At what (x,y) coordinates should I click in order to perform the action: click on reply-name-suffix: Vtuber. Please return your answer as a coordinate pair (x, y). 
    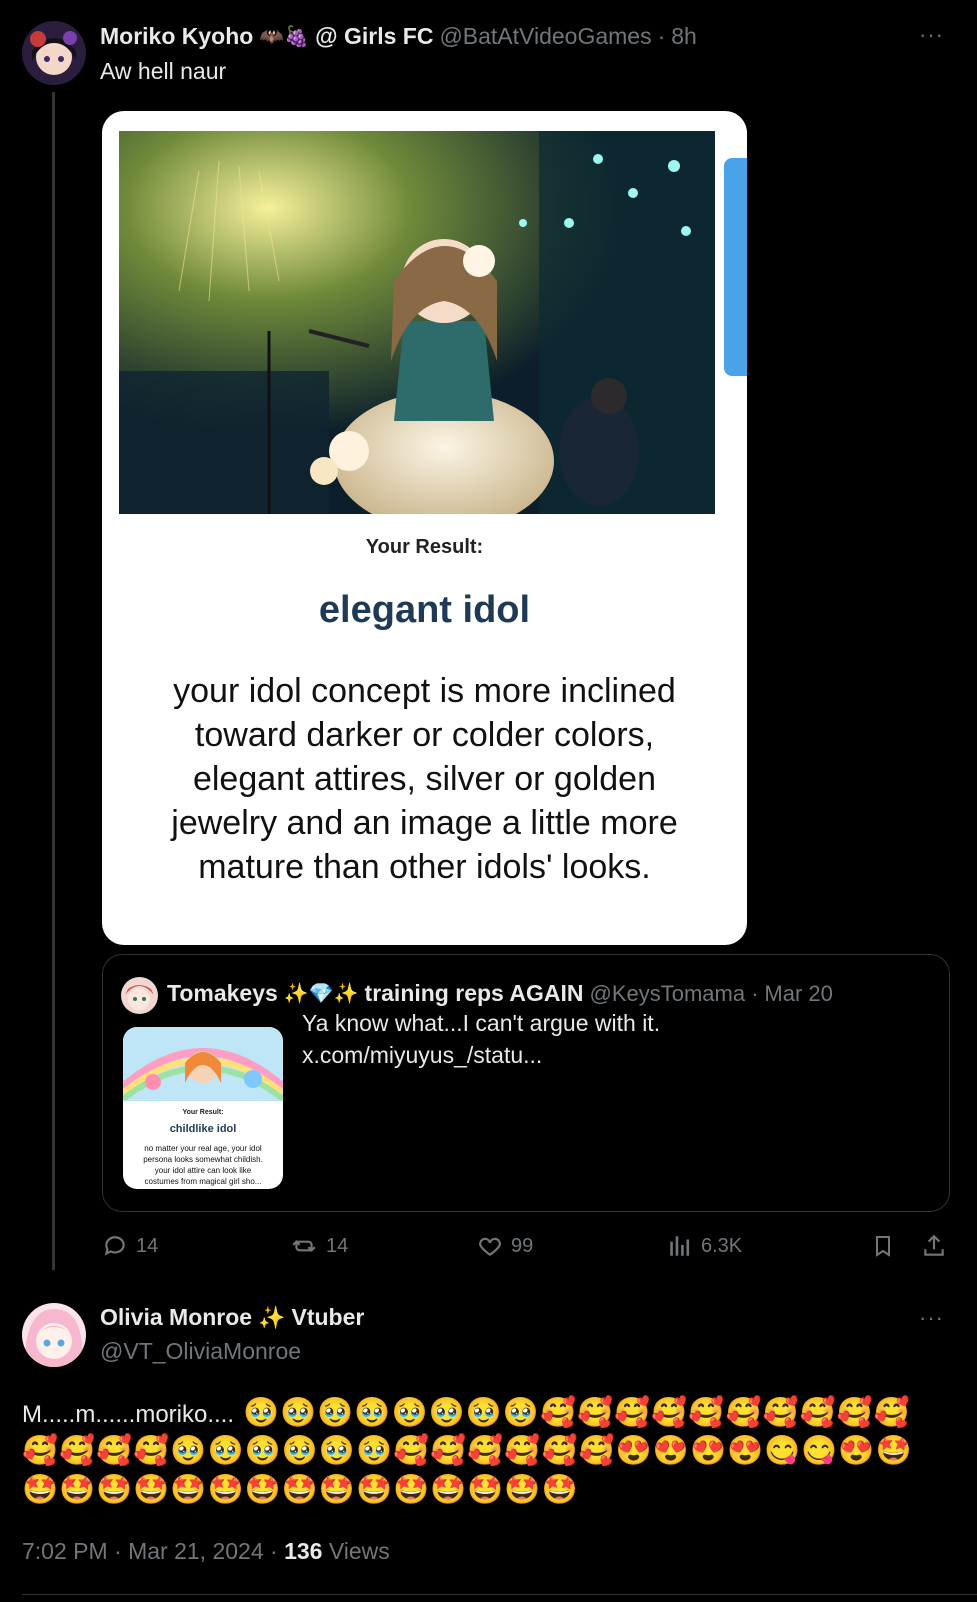
    Looking at the image, I should click on (328, 1317).